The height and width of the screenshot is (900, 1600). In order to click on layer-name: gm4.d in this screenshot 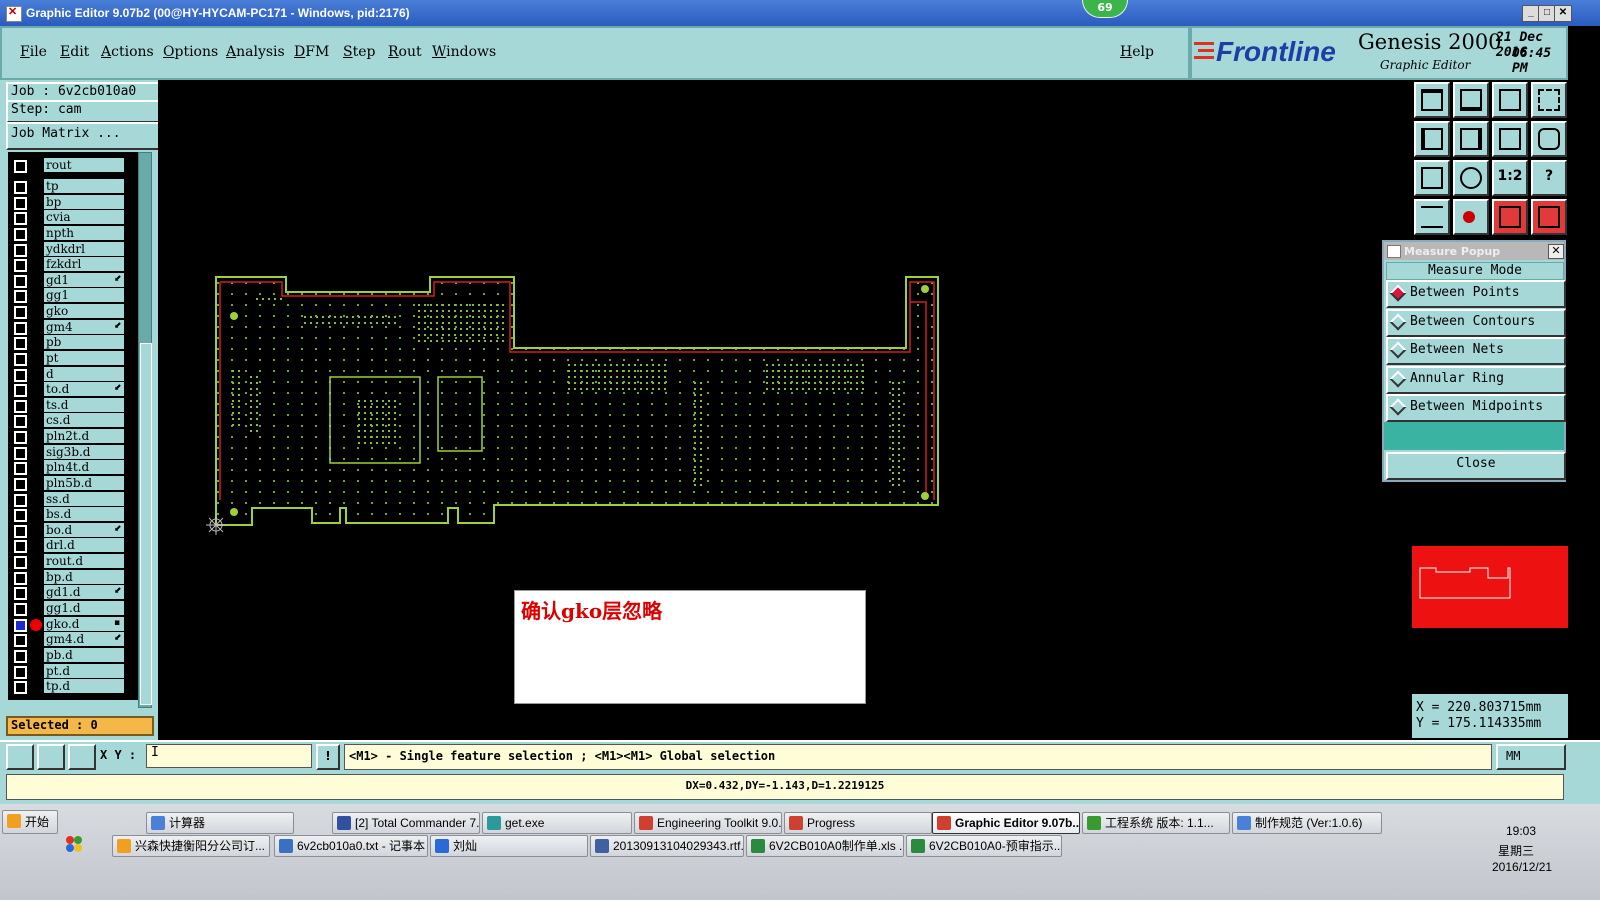, I will do `click(84, 639)`.